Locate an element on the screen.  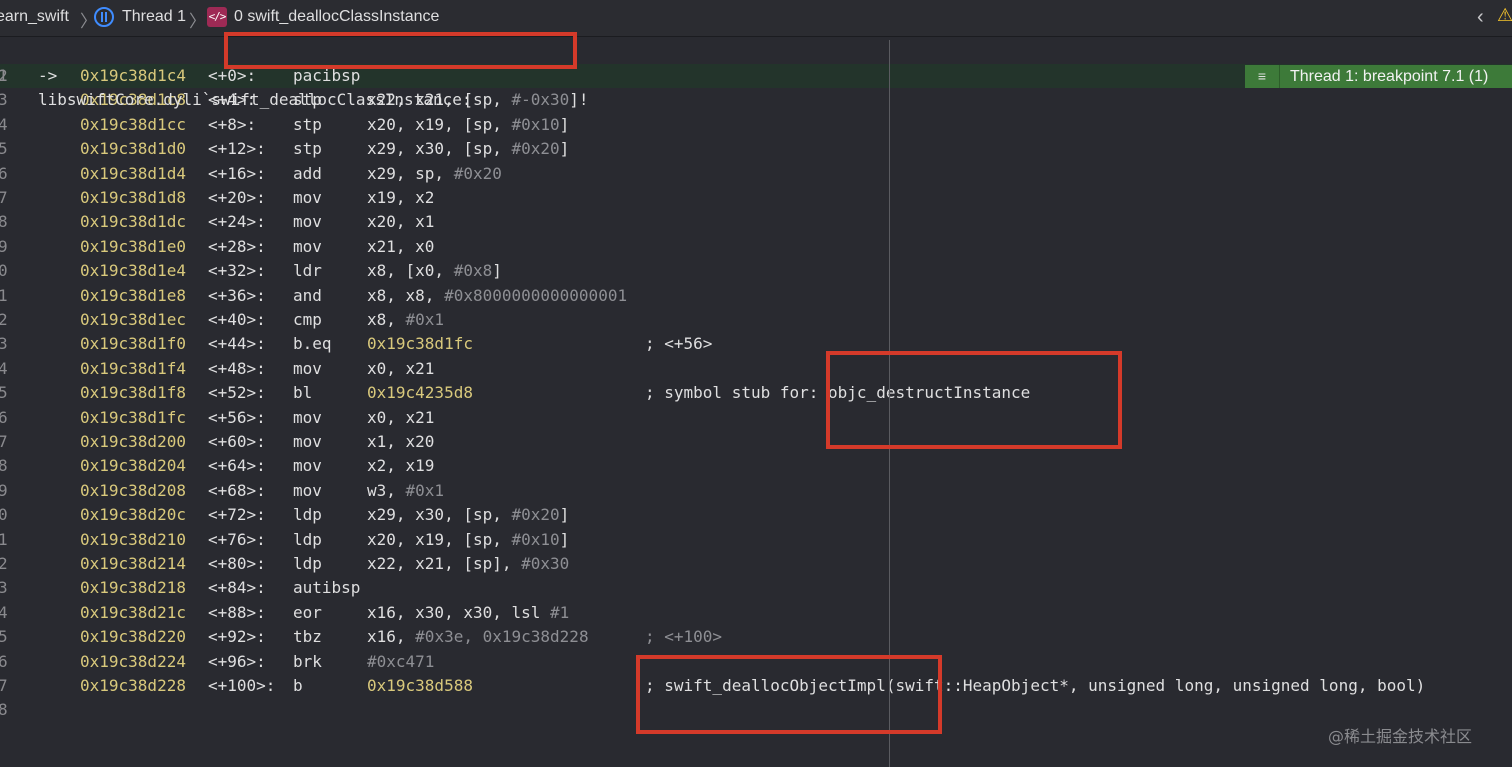
disassembly-line: 7 0x19c38d1d8 <+20>: mov x19, x2 is located at coordinates (756, 198).